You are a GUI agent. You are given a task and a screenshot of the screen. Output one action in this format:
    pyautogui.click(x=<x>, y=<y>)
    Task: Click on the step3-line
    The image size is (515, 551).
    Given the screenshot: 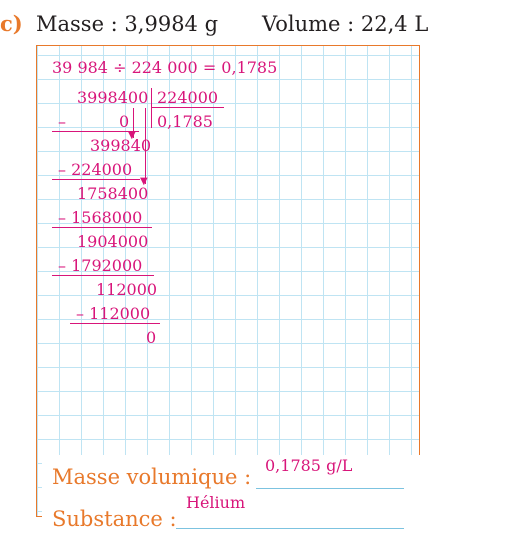 What is the action you would take?
    pyautogui.click(x=102, y=227)
    